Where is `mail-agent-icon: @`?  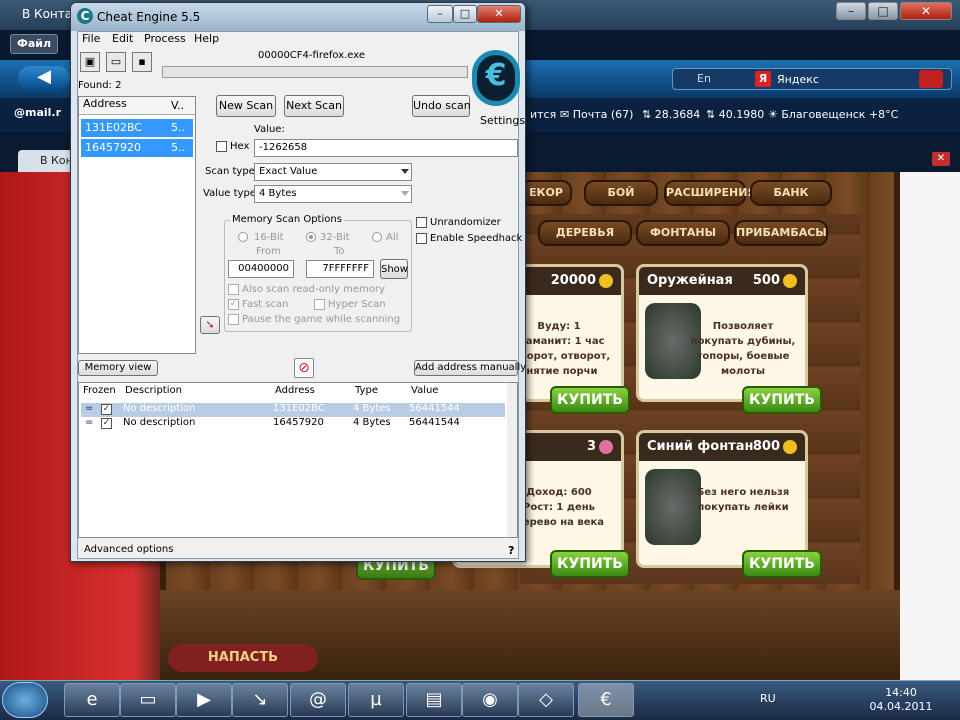 mail-agent-icon: @ is located at coordinates (318, 700).